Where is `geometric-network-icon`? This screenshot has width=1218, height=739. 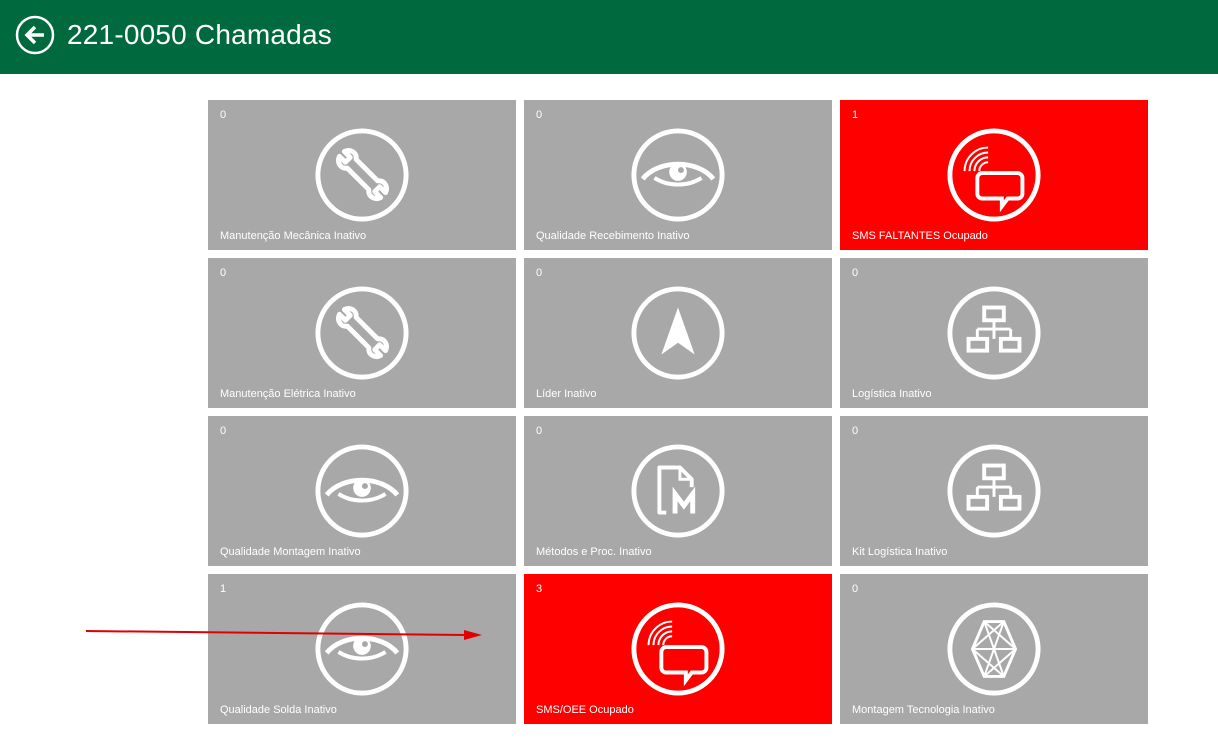
geometric-network-icon is located at coordinates (994, 649).